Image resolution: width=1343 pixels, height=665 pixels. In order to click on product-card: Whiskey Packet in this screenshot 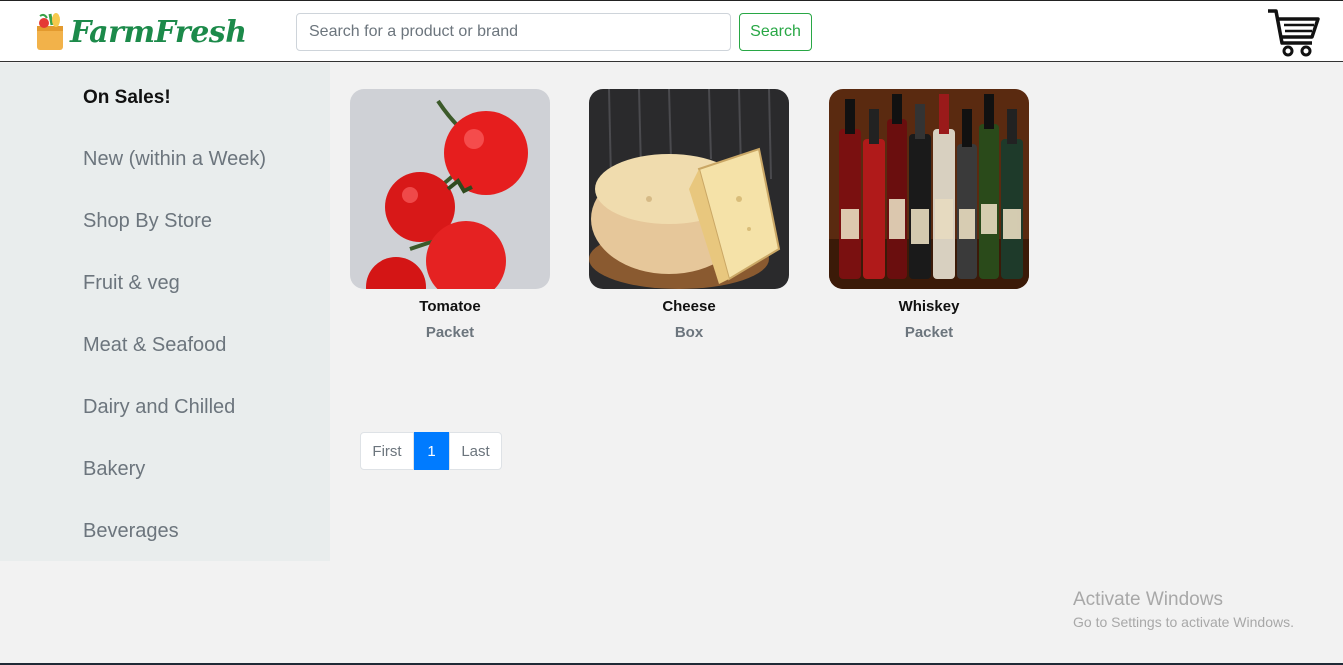, I will do `click(929, 215)`.